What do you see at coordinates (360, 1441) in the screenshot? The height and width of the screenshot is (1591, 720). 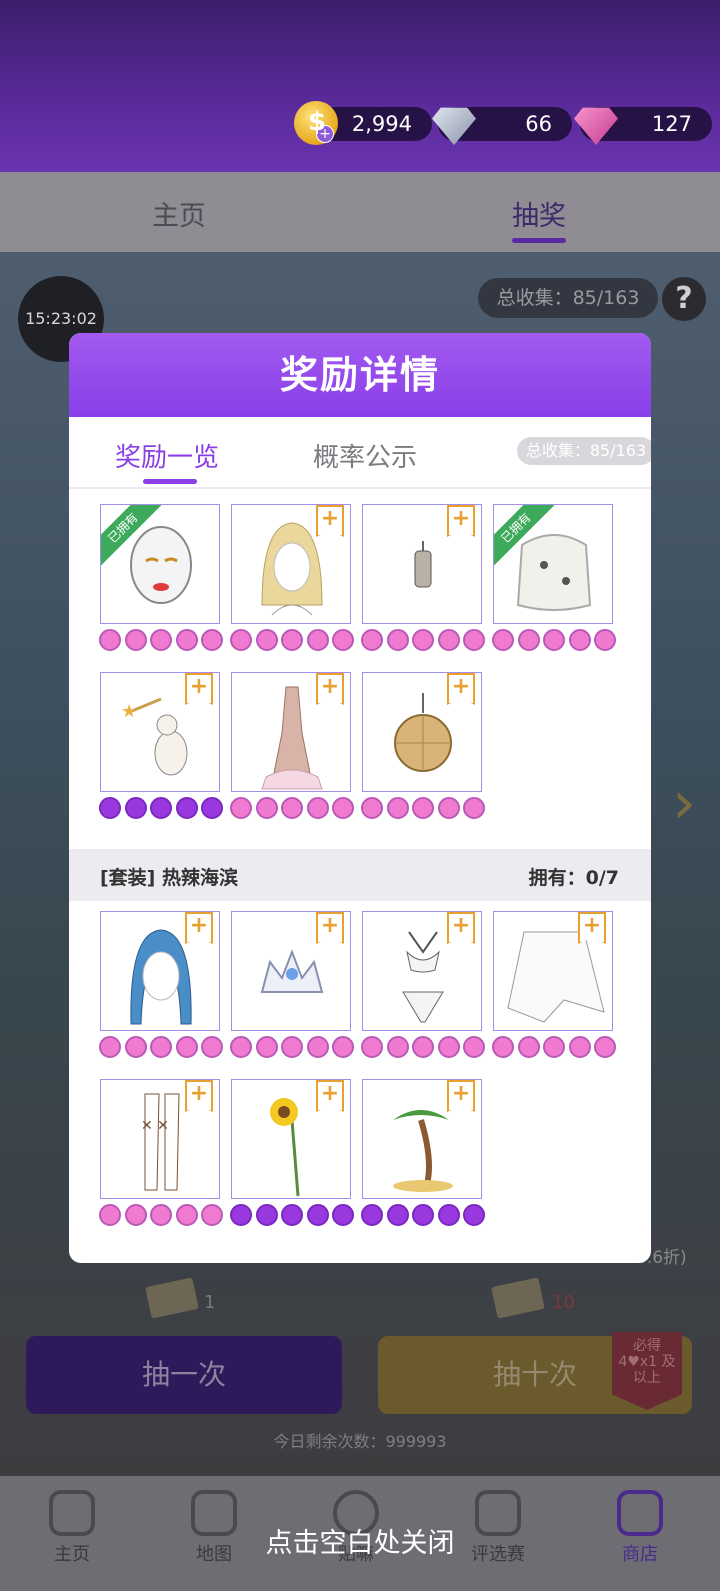 I see `remaining-draws: 今日剩余次数：999993` at bounding box center [360, 1441].